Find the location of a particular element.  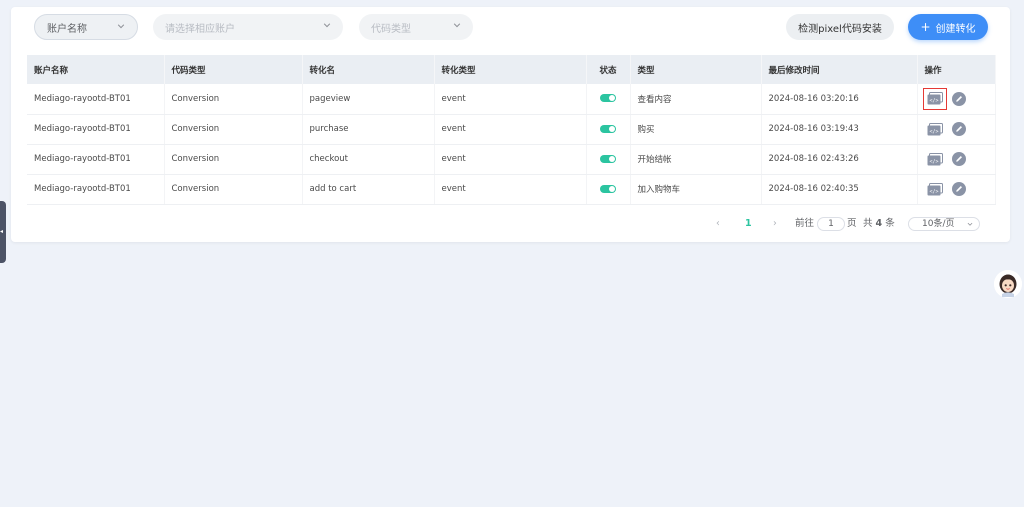

header-code-type: 代码类型 is located at coordinates (233, 69).